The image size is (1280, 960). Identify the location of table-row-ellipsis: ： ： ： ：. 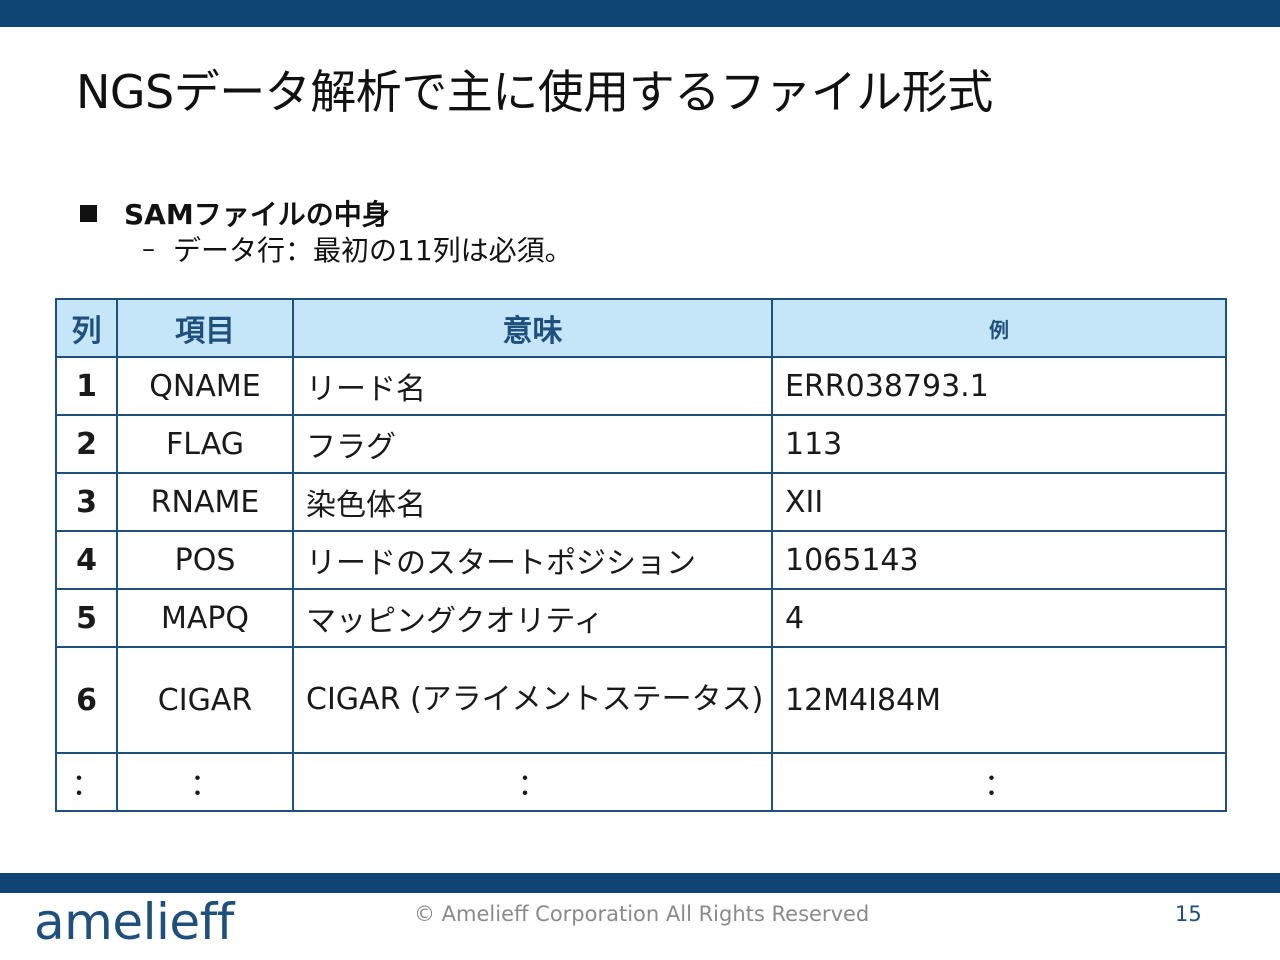
(641, 782).